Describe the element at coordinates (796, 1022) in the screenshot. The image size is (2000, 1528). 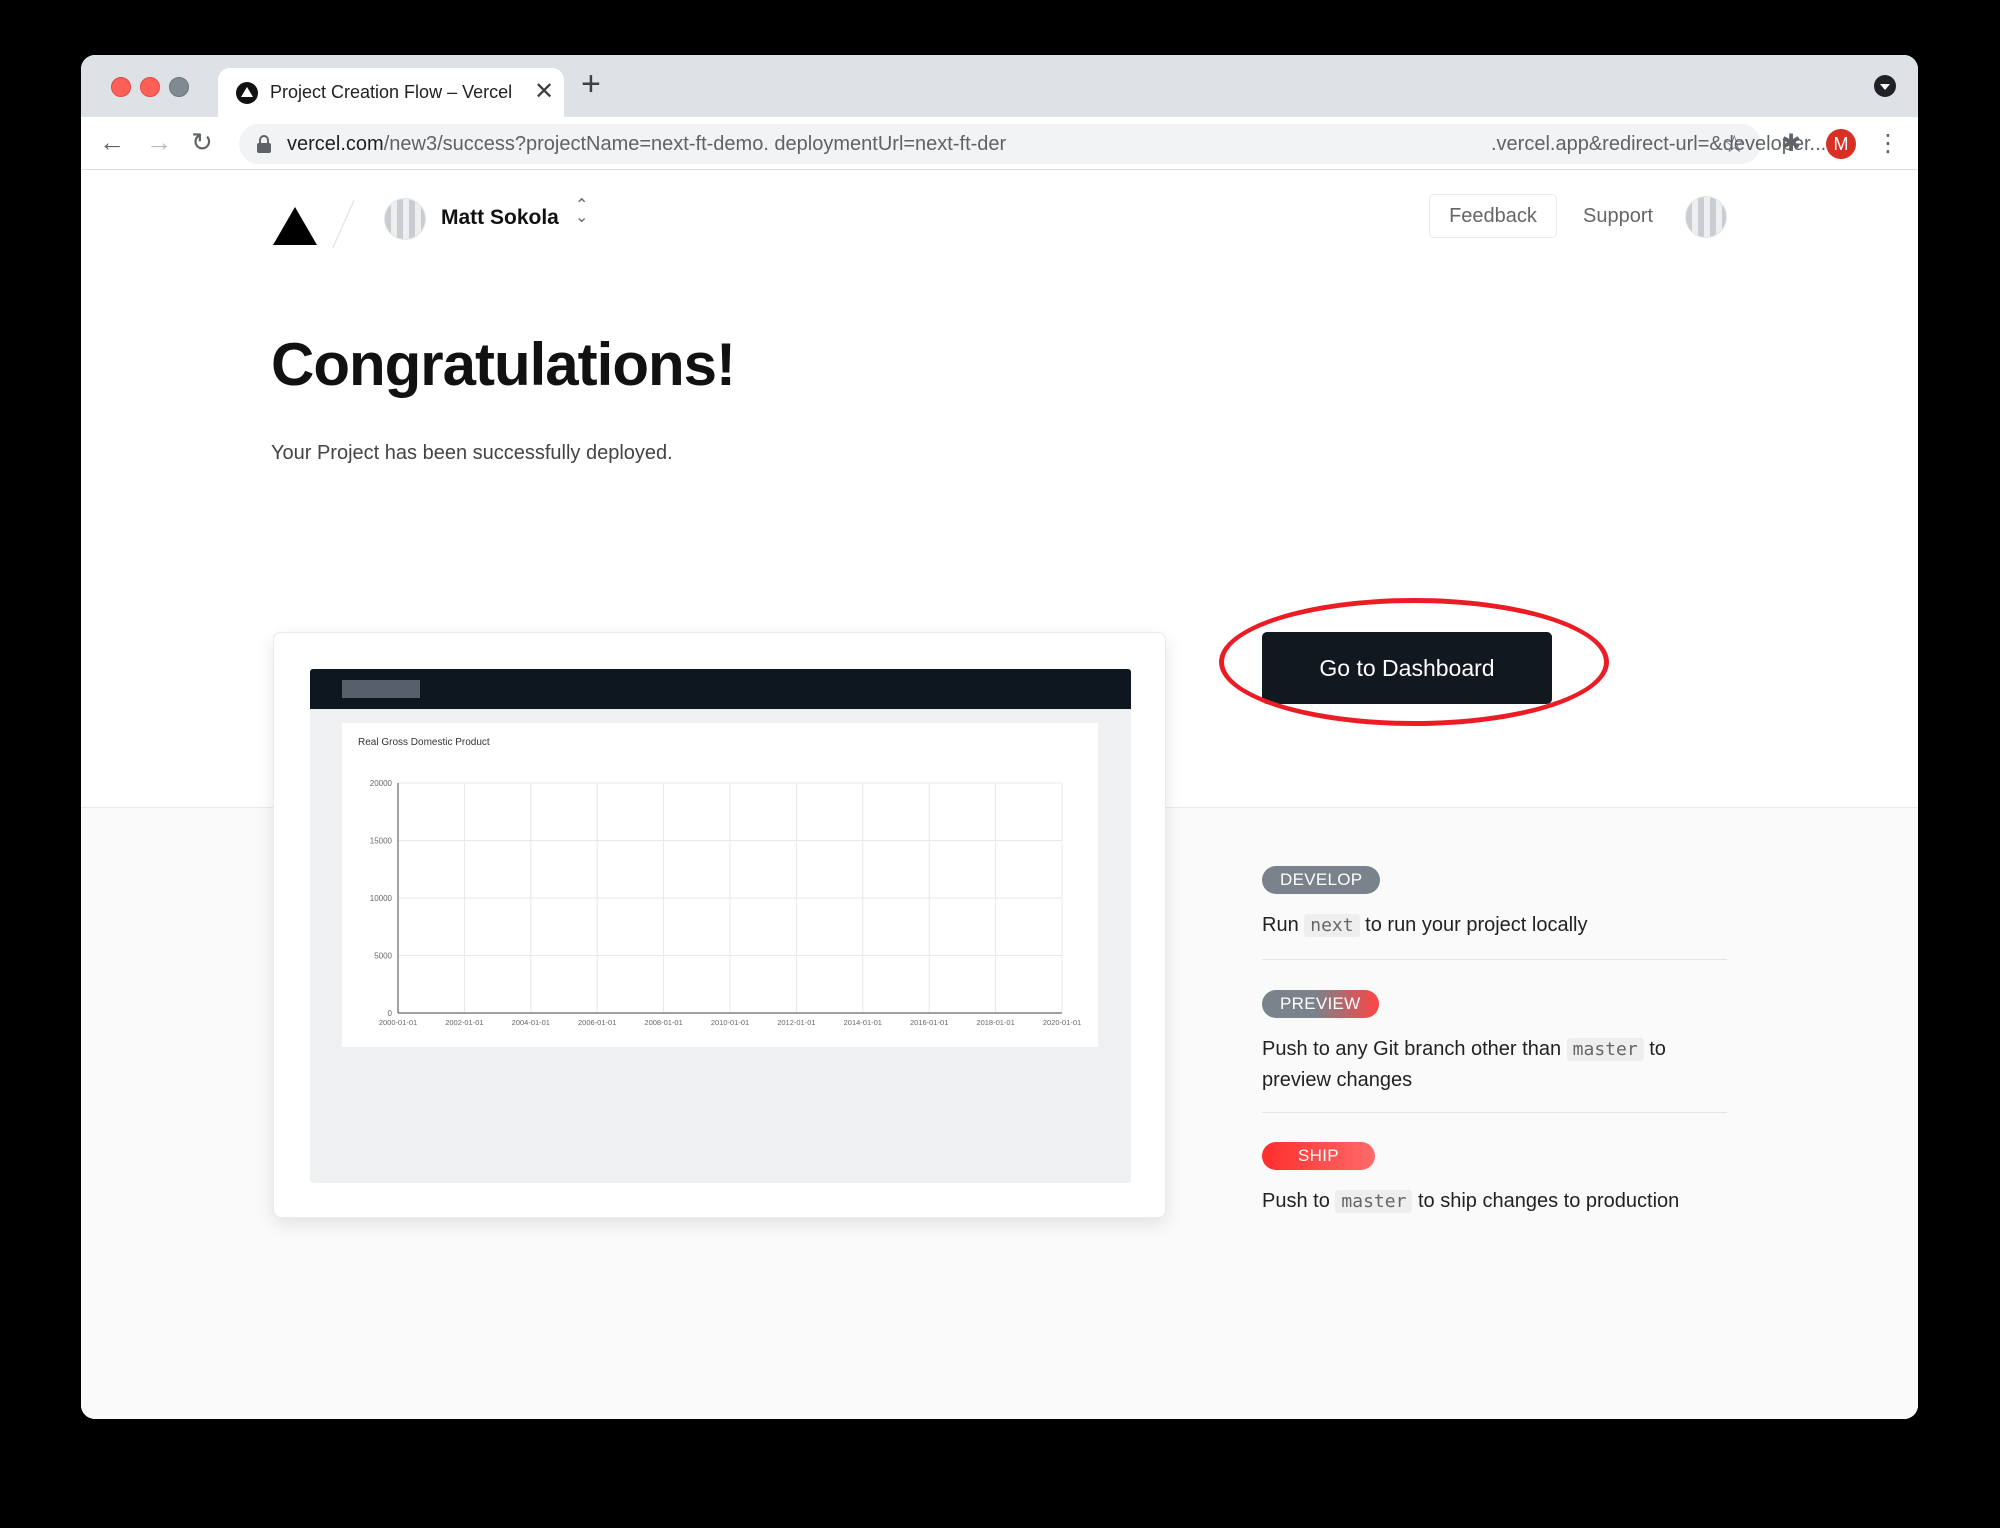
I see `chart-x-tick-label: 2012-01-01` at that location.